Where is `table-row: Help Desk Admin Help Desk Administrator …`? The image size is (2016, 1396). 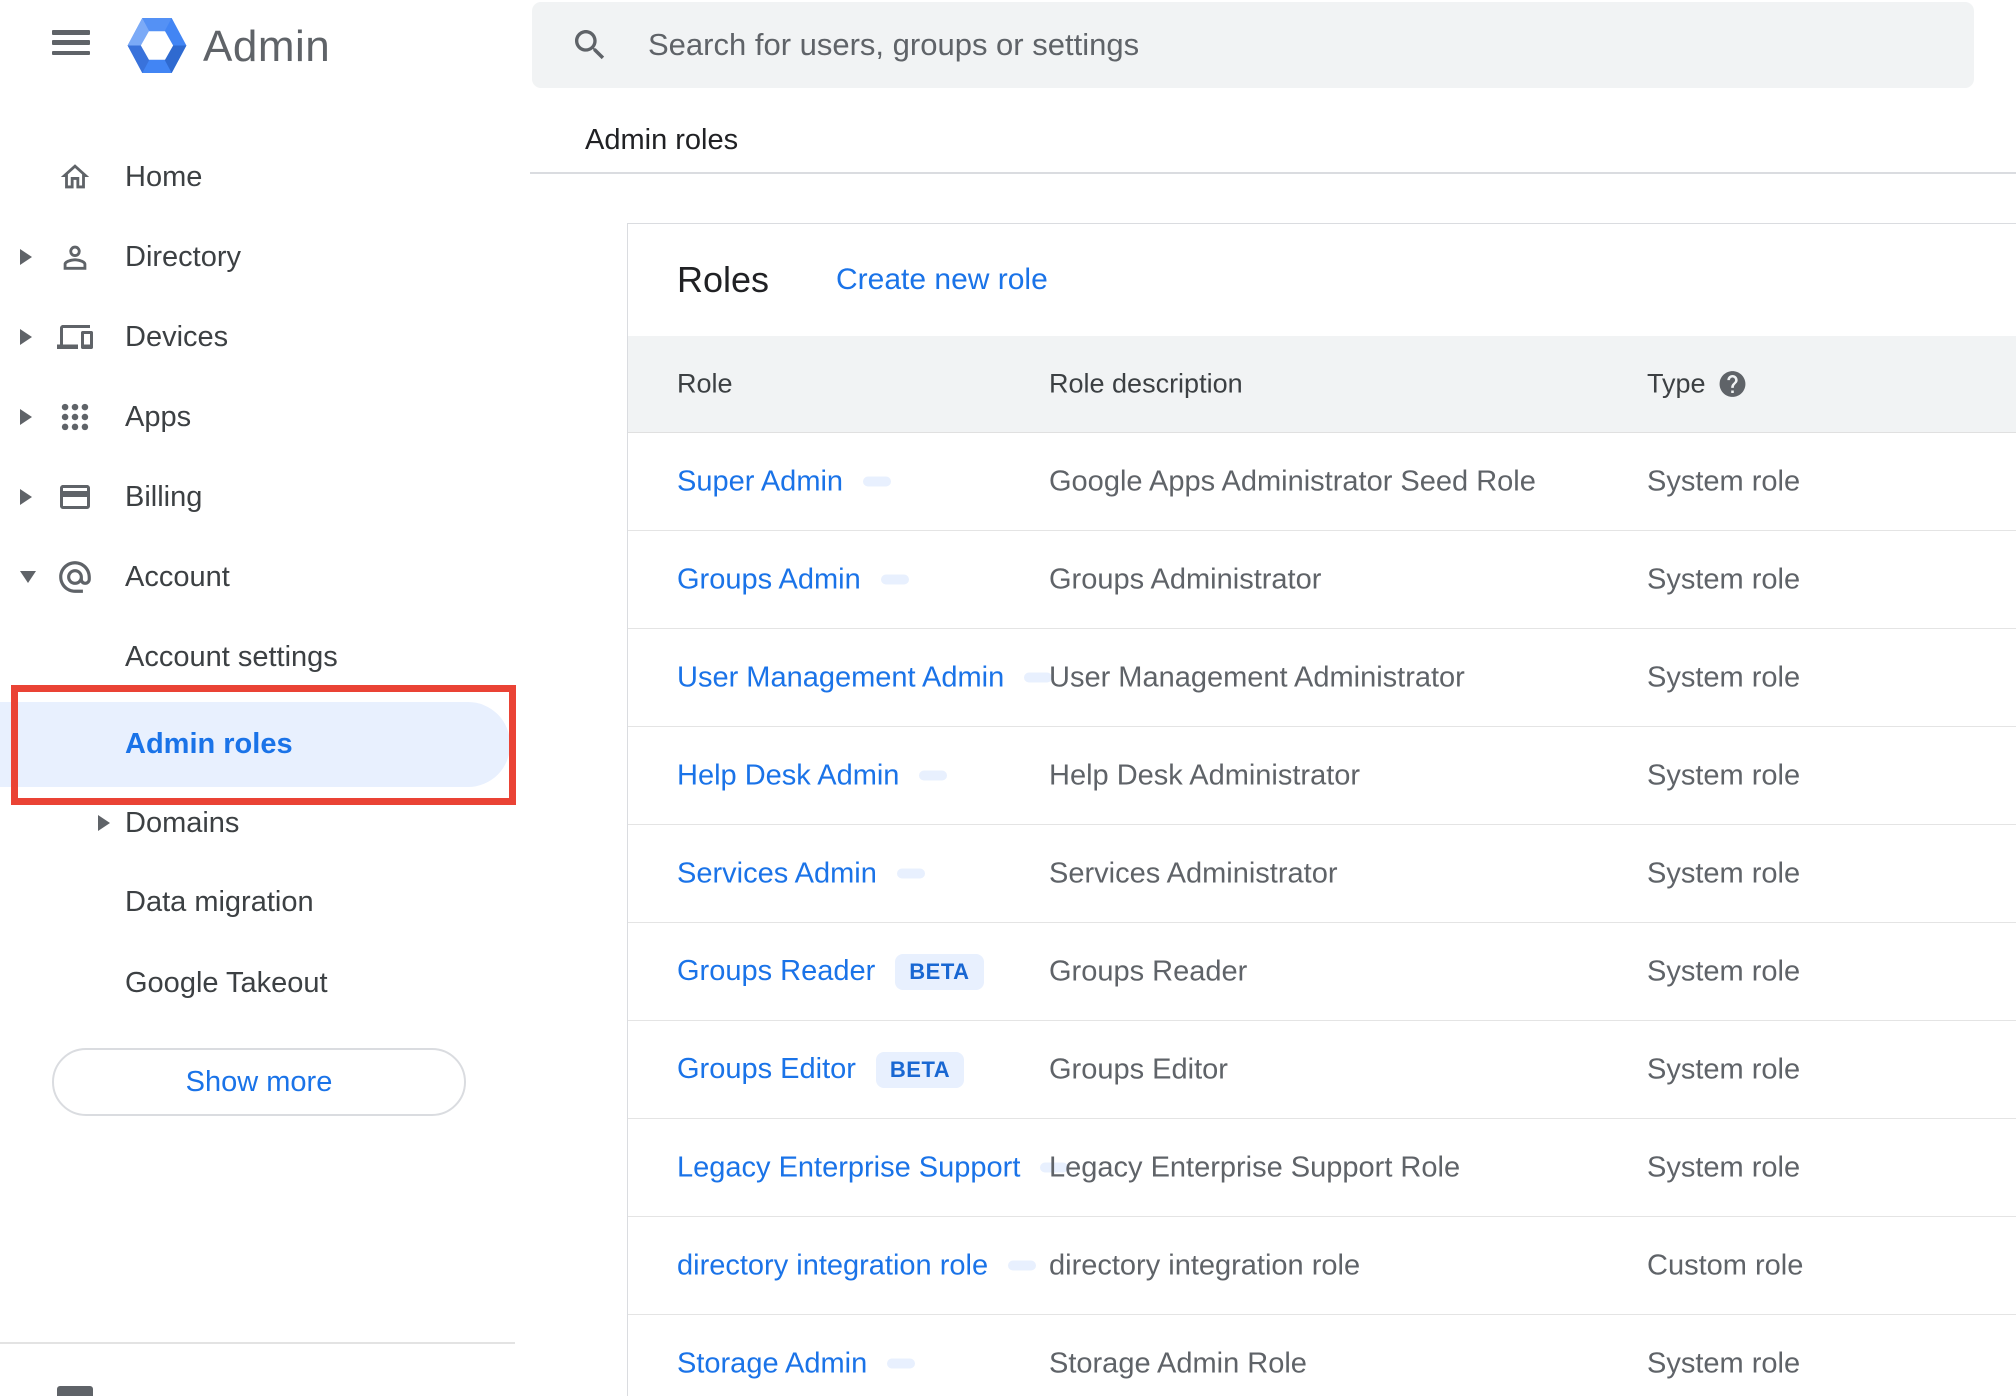
table-row: Help Desk Admin Help Desk Administrator … is located at coordinates (1322, 776).